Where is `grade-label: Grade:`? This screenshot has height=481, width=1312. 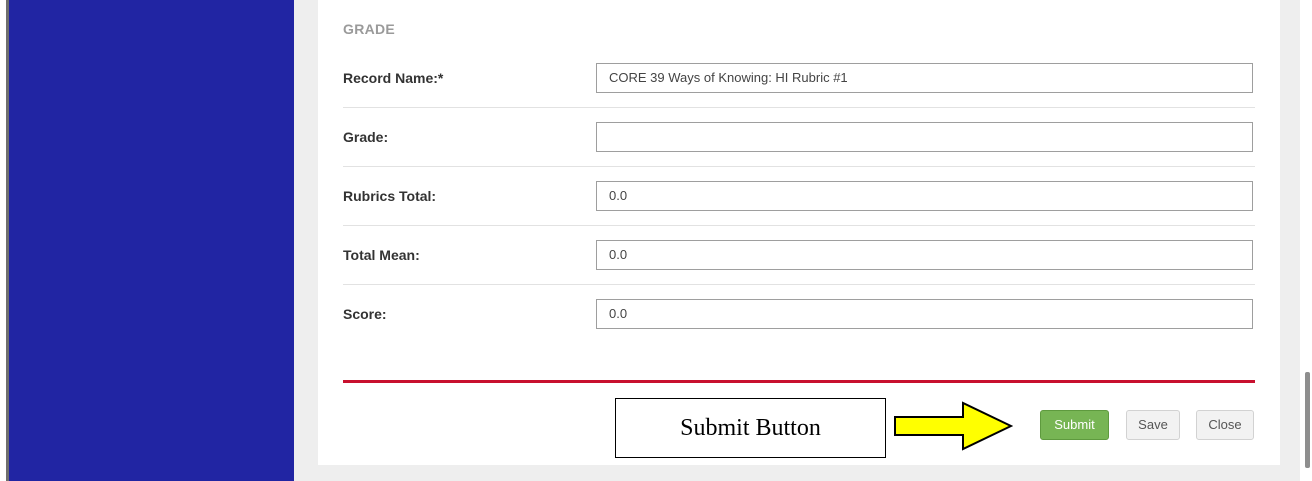 grade-label: Grade: is located at coordinates (366, 137).